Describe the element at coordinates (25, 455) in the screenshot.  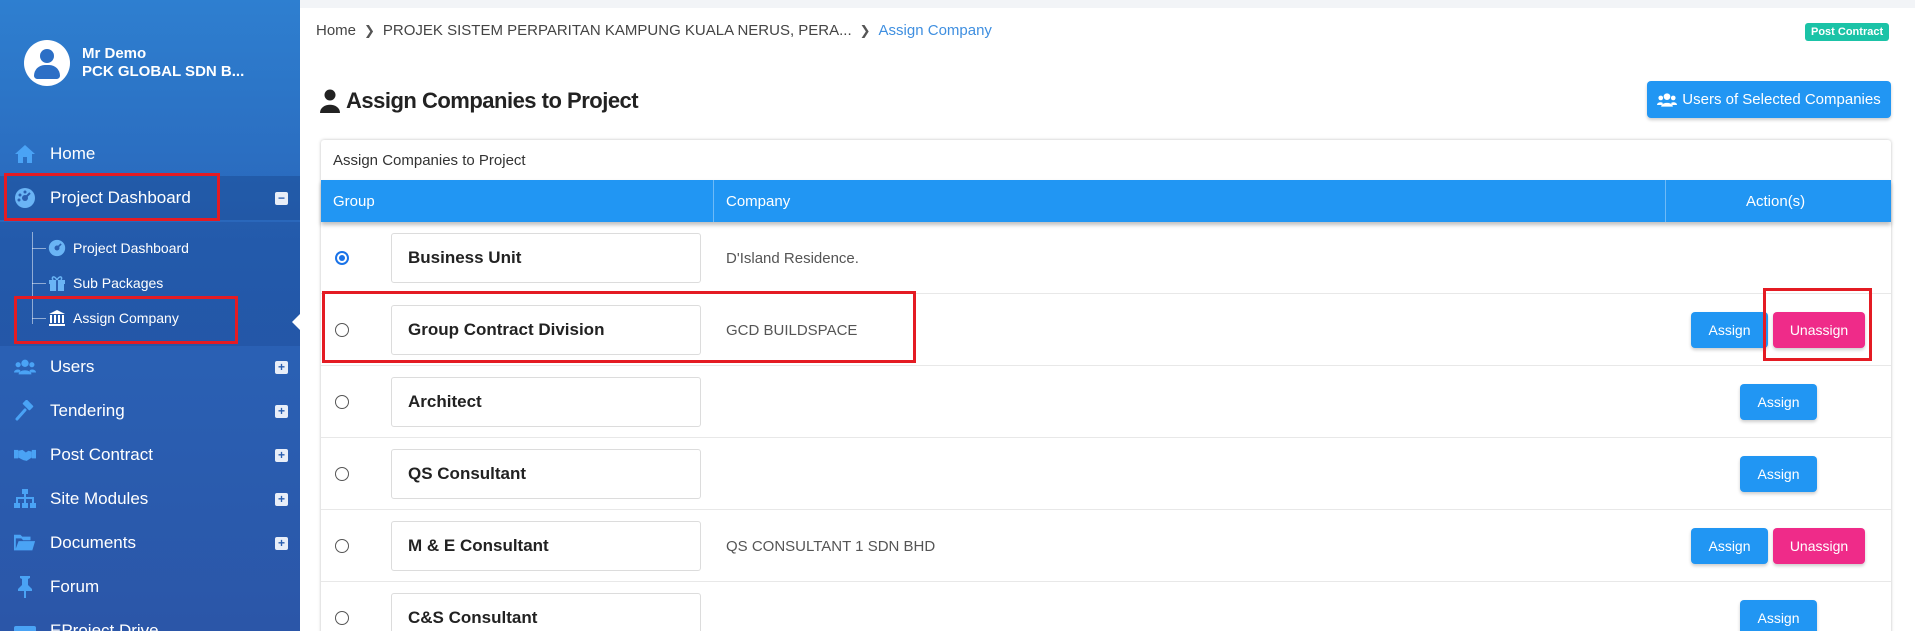
I see `handshake-icon` at that location.